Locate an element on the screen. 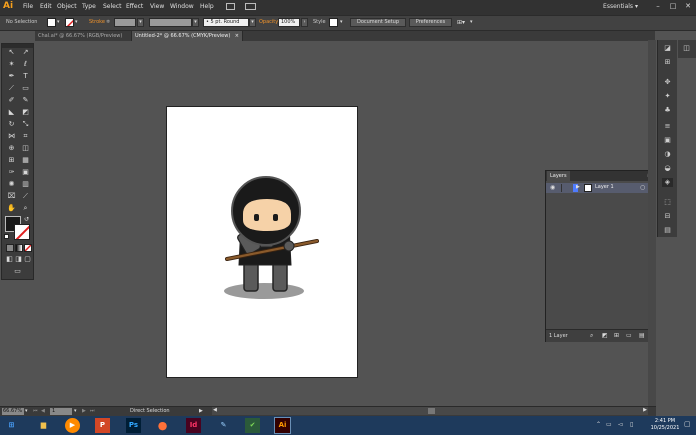  menu-window: Window is located at coordinates (182, 6).